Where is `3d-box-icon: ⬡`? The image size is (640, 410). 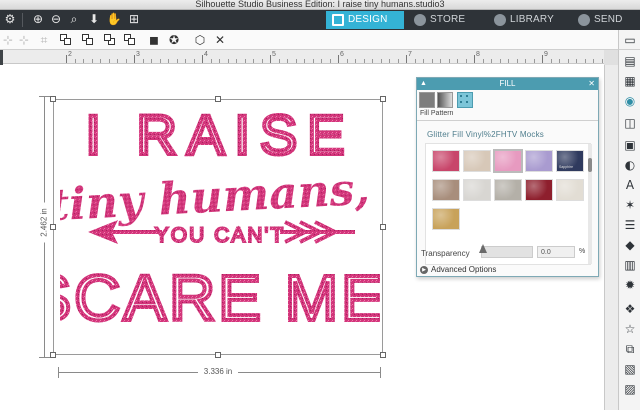 3d-box-icon: ⬡ is located at coordinates (200, 40).